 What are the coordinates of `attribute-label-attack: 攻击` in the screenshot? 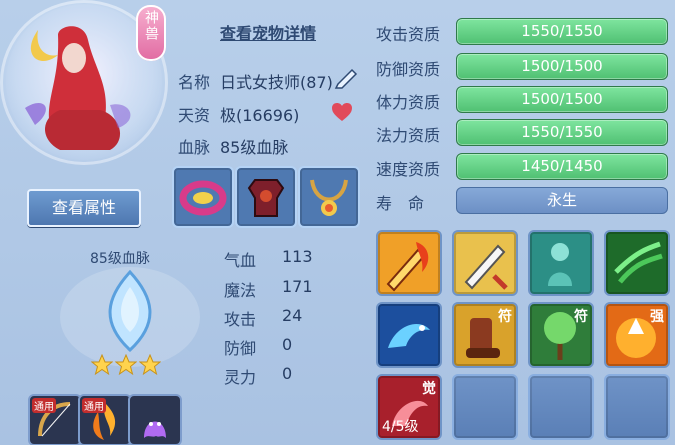 It's located at (240, 319).